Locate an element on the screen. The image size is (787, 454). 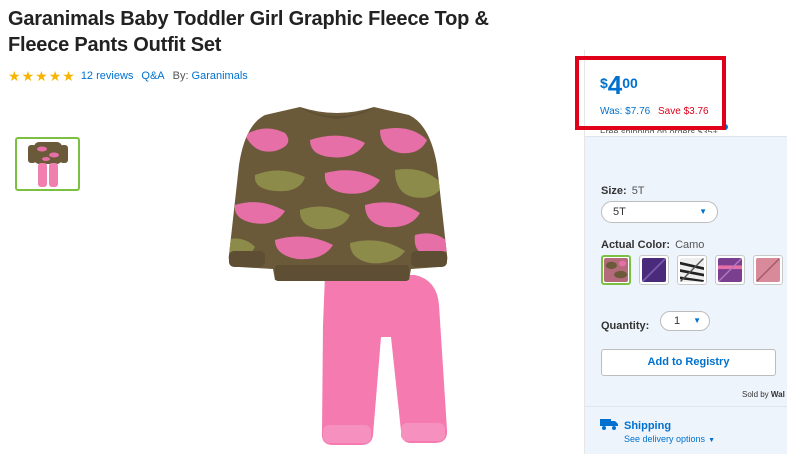
purple-stripe-swatch-icon is located at coordinates (730, 270).